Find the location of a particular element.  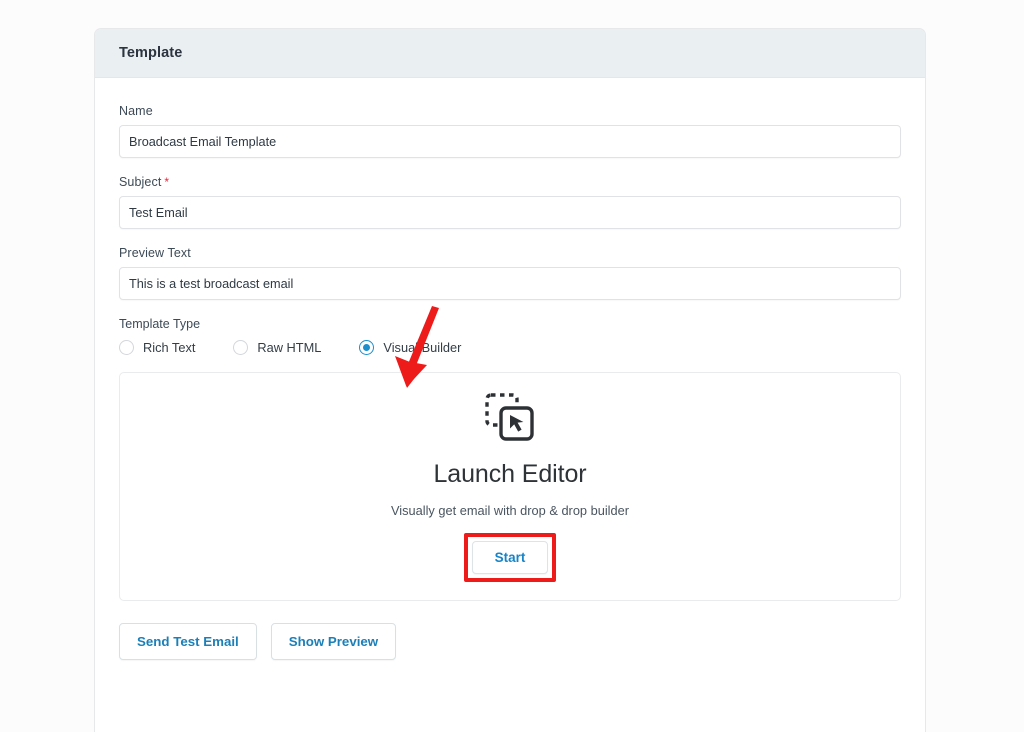

send-test-email-button: Send Test Email is located at coordinates (188, 641).